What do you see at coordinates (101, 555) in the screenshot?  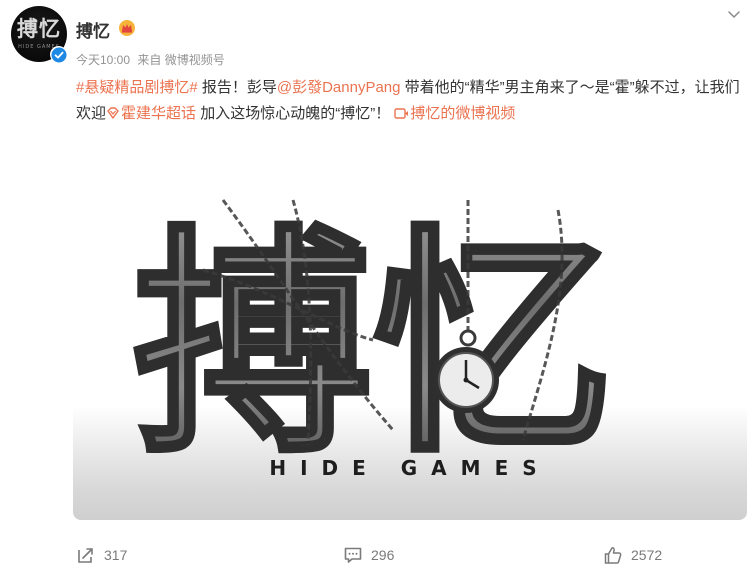 I see `repost-button: 317` at bounding box center [101, 555].